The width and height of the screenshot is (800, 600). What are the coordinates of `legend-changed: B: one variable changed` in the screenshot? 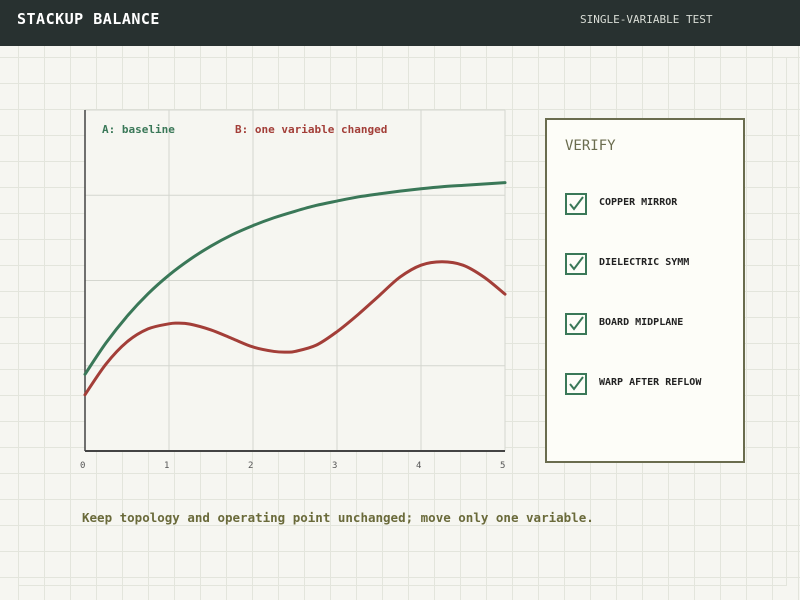 It's located at (311, 129).